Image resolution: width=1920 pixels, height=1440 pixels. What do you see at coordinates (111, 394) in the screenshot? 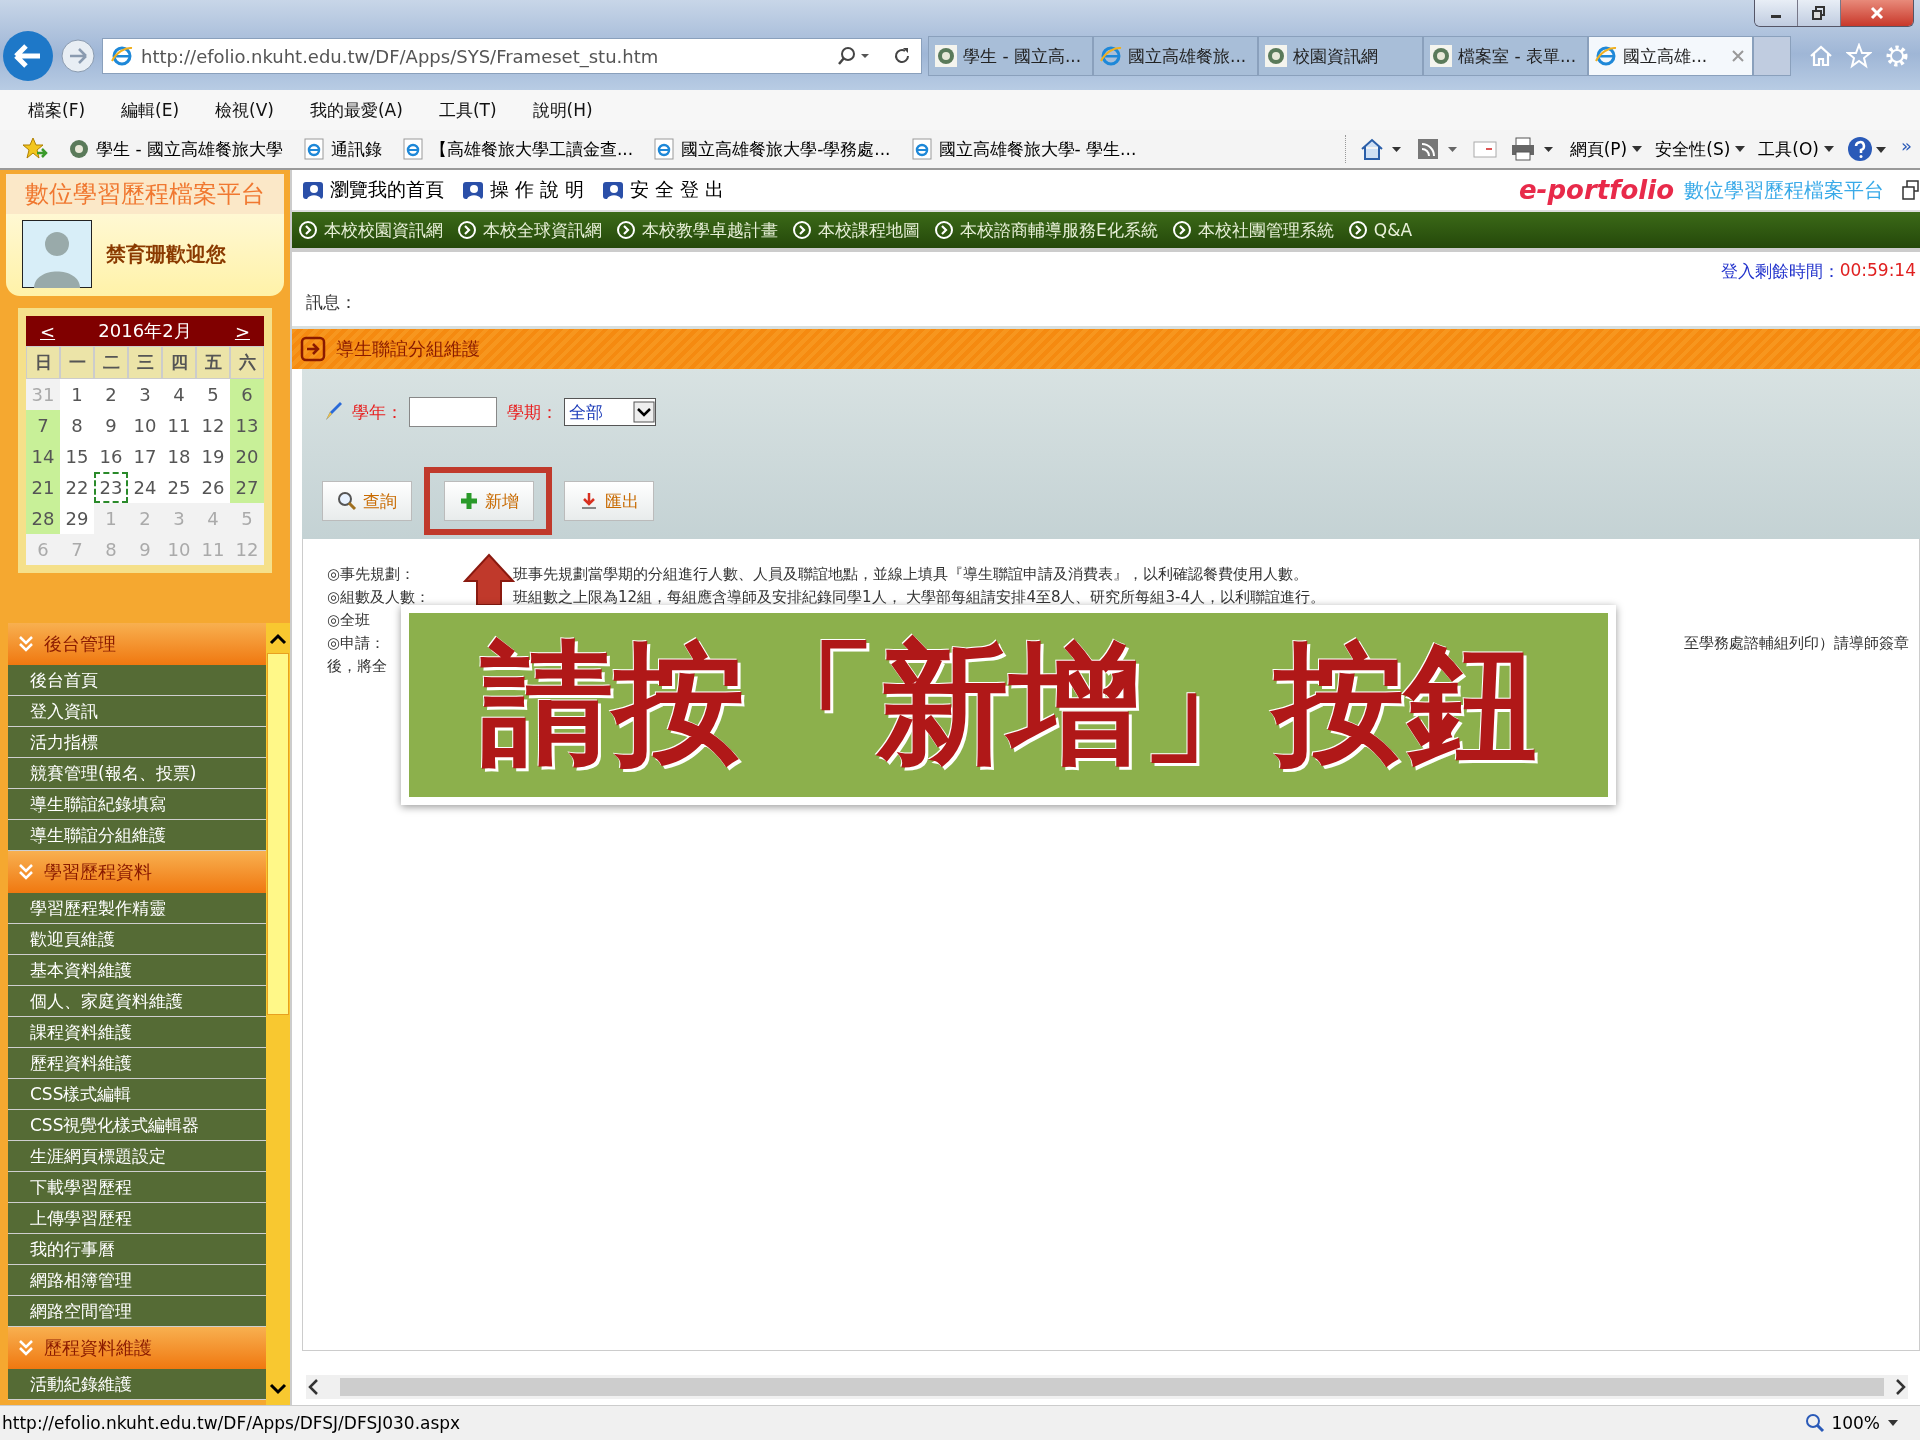
I see `calendar-day: 2` at bounding box center [111, 394].